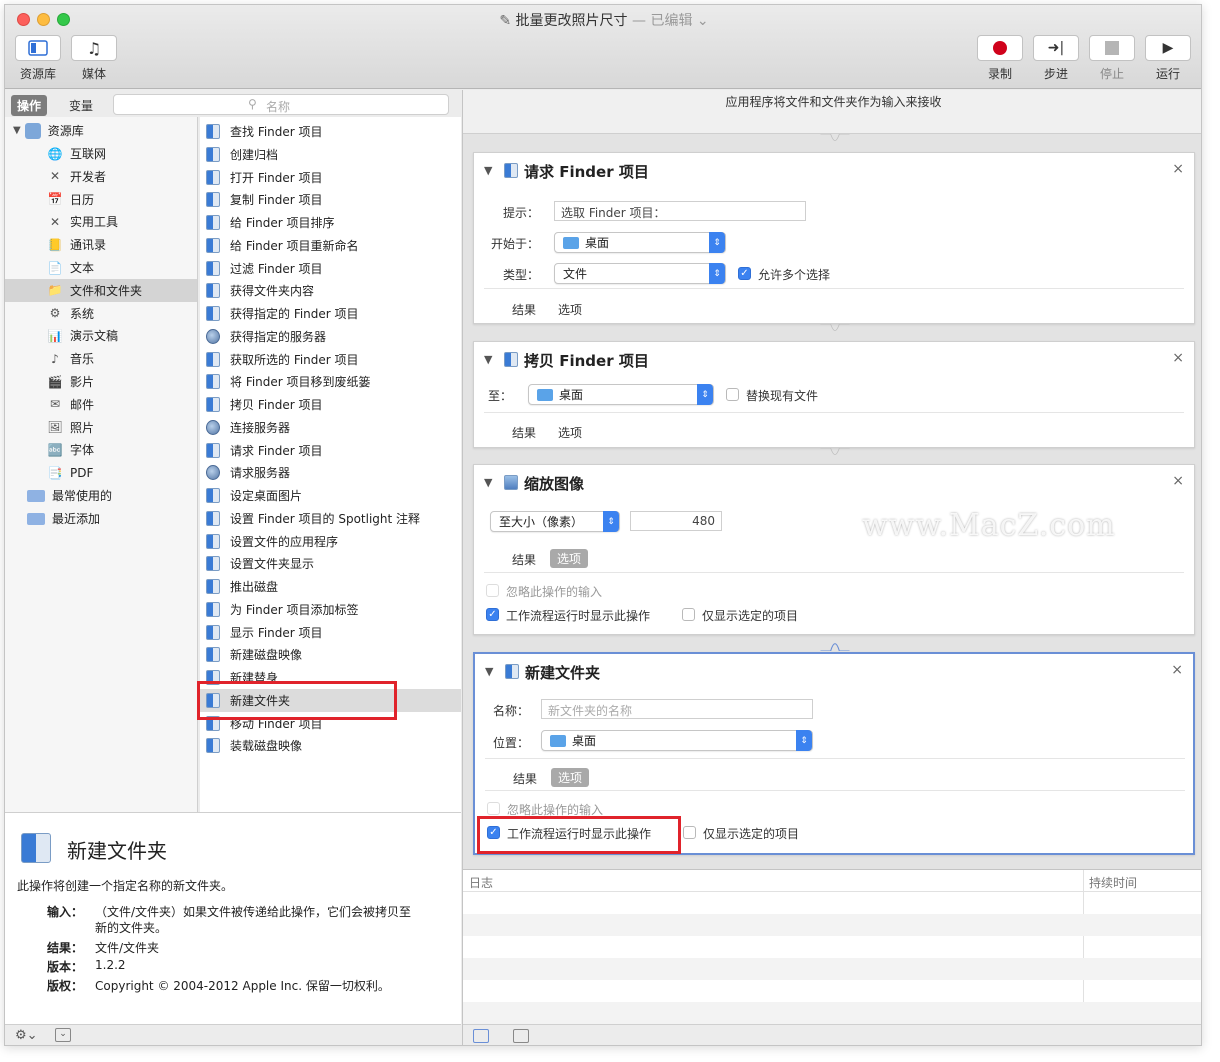  What do you see at coordinates (330, 290) in the screenshot?
I see `action-list-item: 获得文件夹内容` at bounding box center [330, 290].